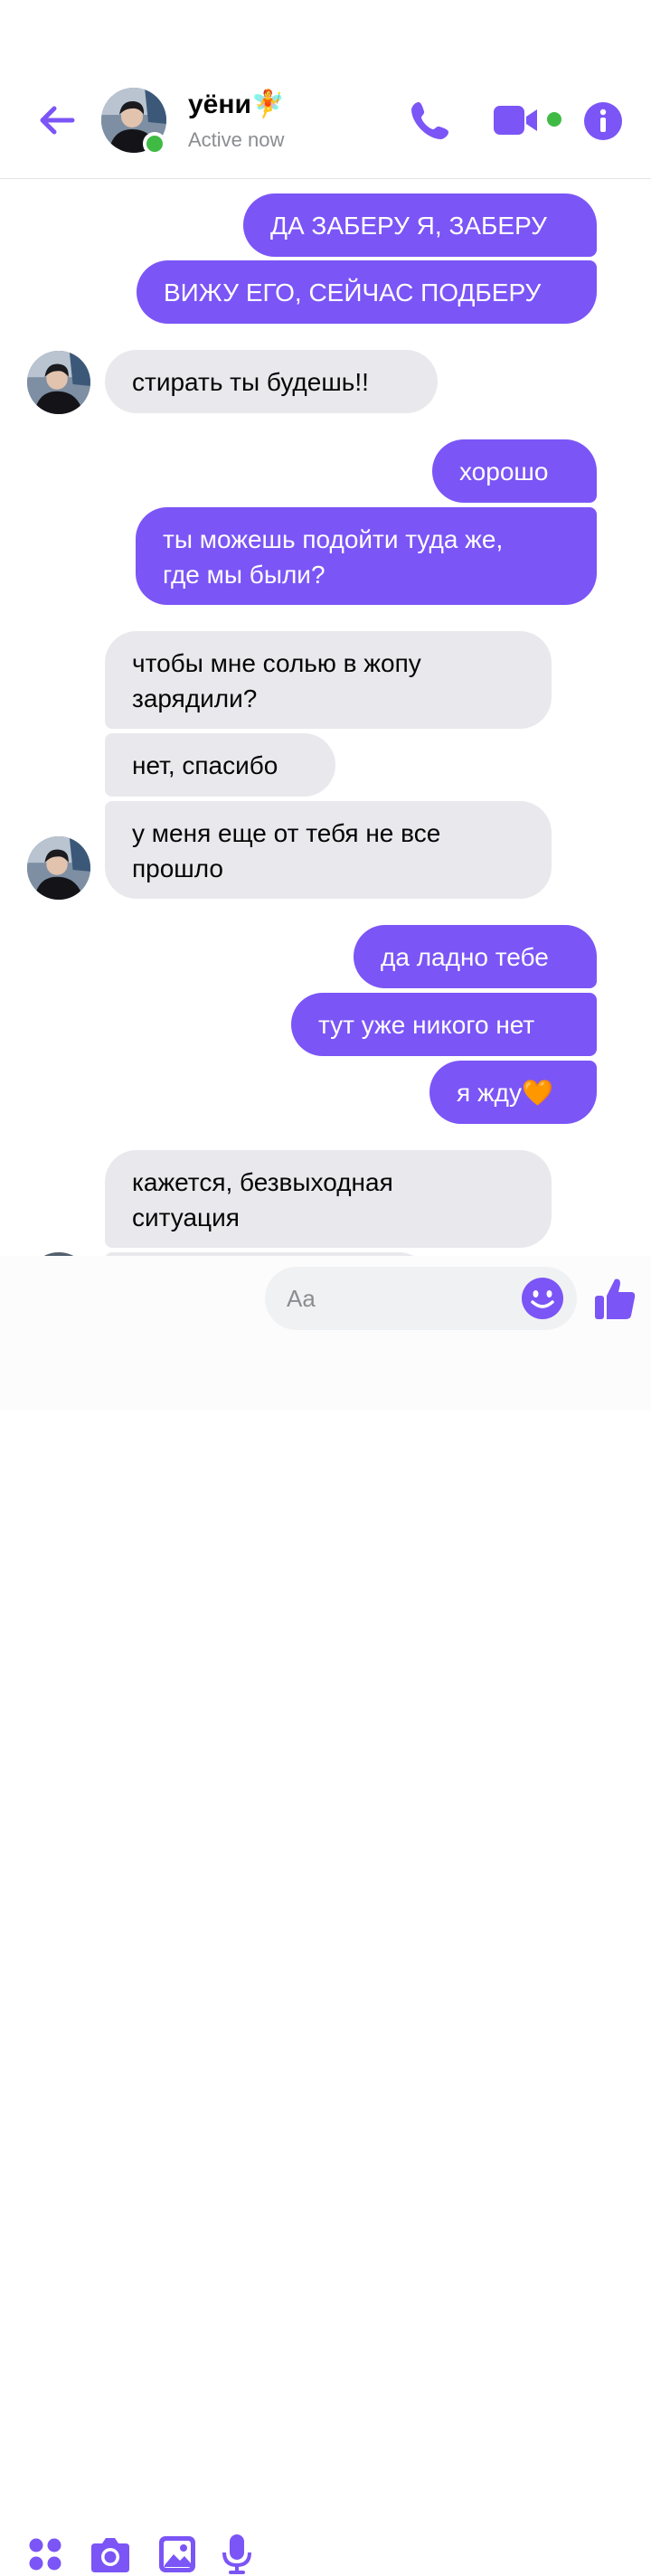 This screenshot has width=651, height=2576. What do you see at coordinates (554, 119) in the screenshot?
I see `video-online-dot` at bounding box center [554, 119].